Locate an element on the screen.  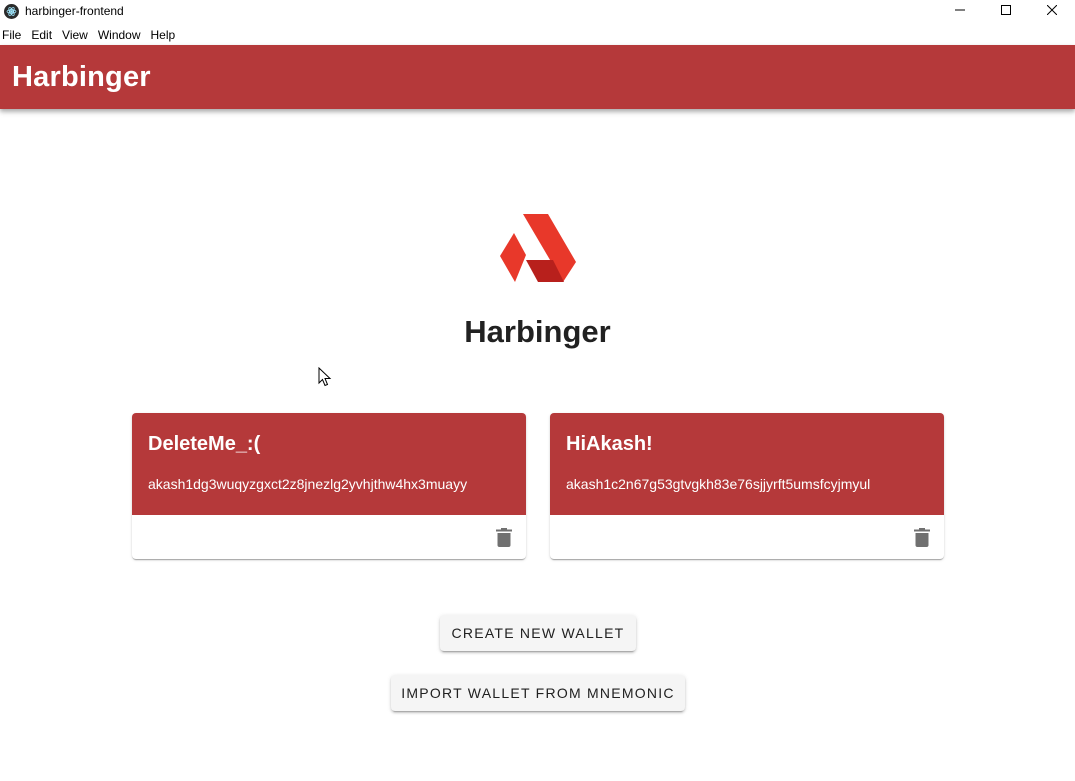
maximize-icon is located at coordinates (1006, 10).